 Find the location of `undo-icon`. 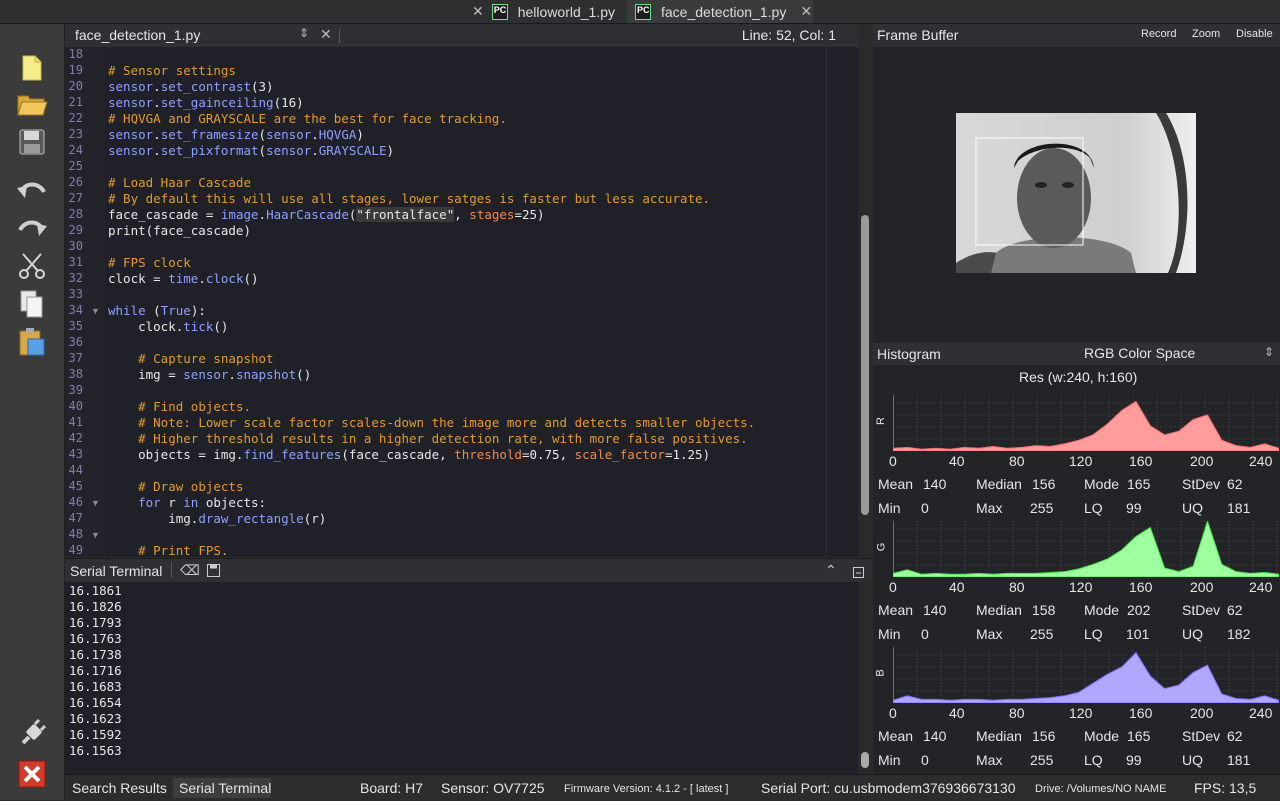

undo-icon is located at coordinates (32, 190).